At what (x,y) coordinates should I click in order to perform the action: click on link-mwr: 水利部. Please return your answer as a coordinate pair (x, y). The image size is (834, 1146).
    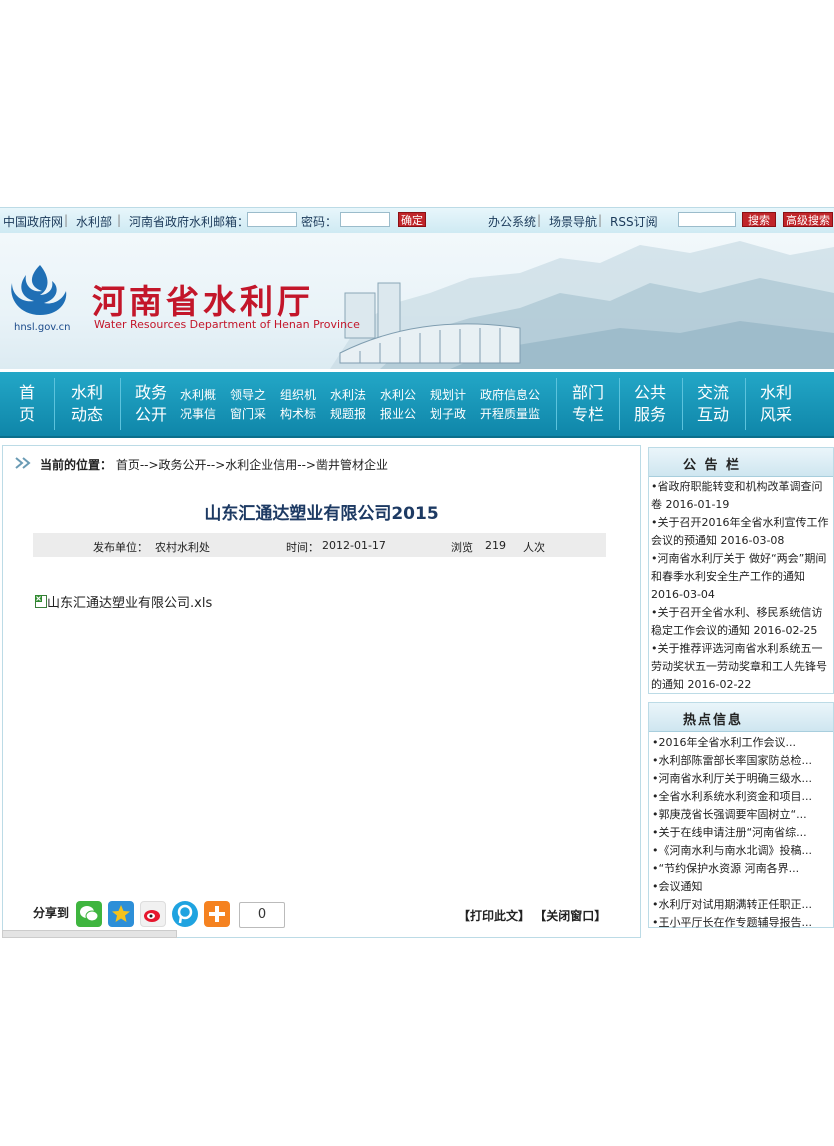
    Looking at the image, I should click on (94, 221).